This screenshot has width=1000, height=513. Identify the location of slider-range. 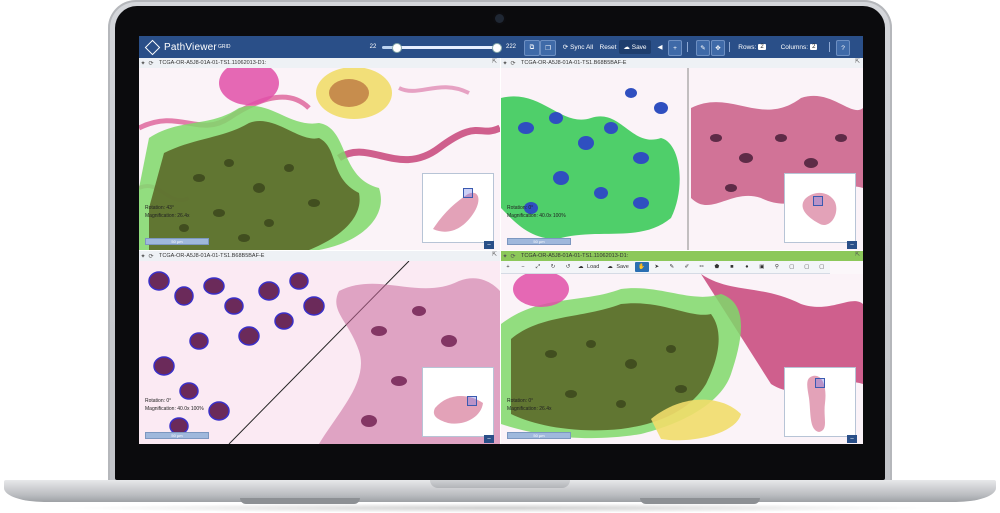
(443, 47).